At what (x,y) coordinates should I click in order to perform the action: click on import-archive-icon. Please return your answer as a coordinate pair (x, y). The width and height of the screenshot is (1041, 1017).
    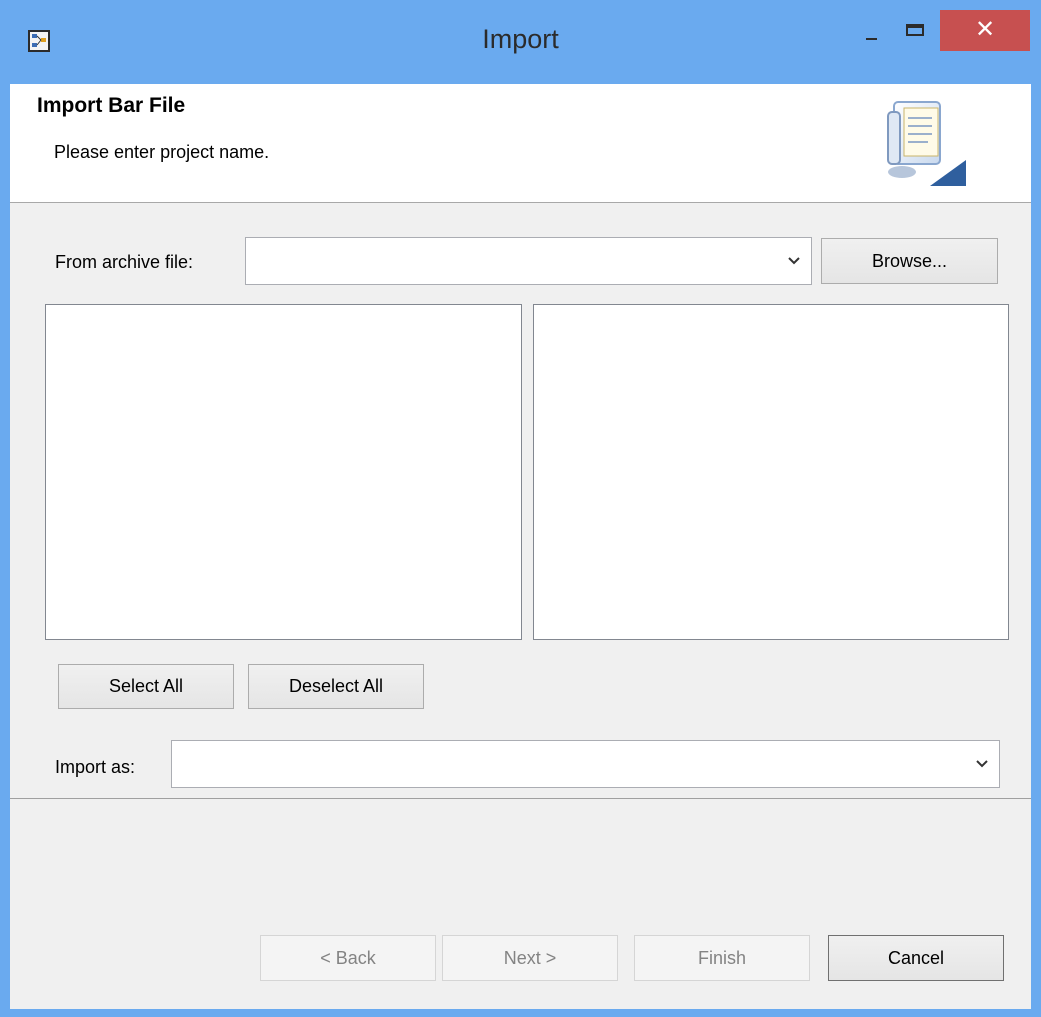
    Looking at the image, I should click on (918, 144).